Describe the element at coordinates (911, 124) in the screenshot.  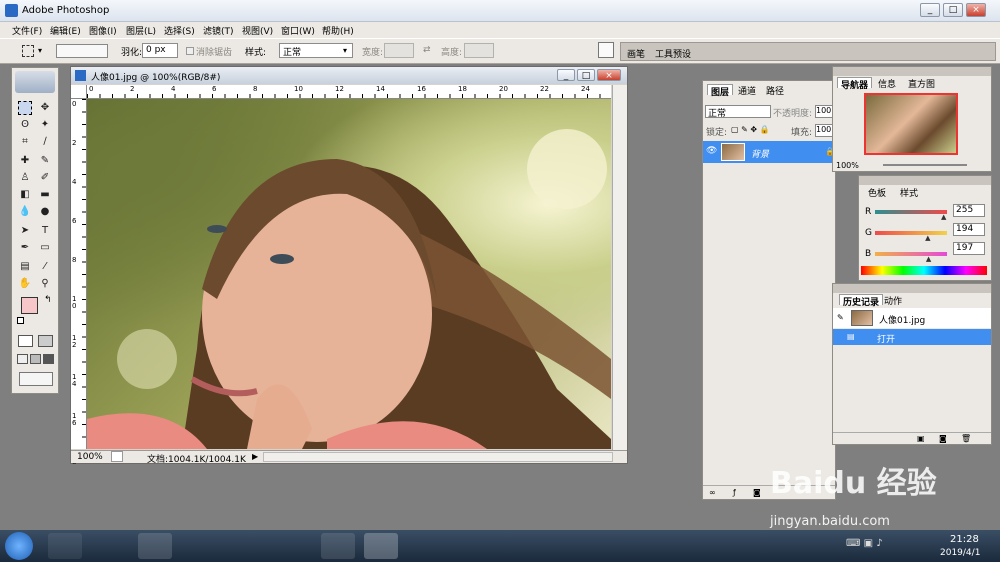
I see `navigator-preview` at that location.